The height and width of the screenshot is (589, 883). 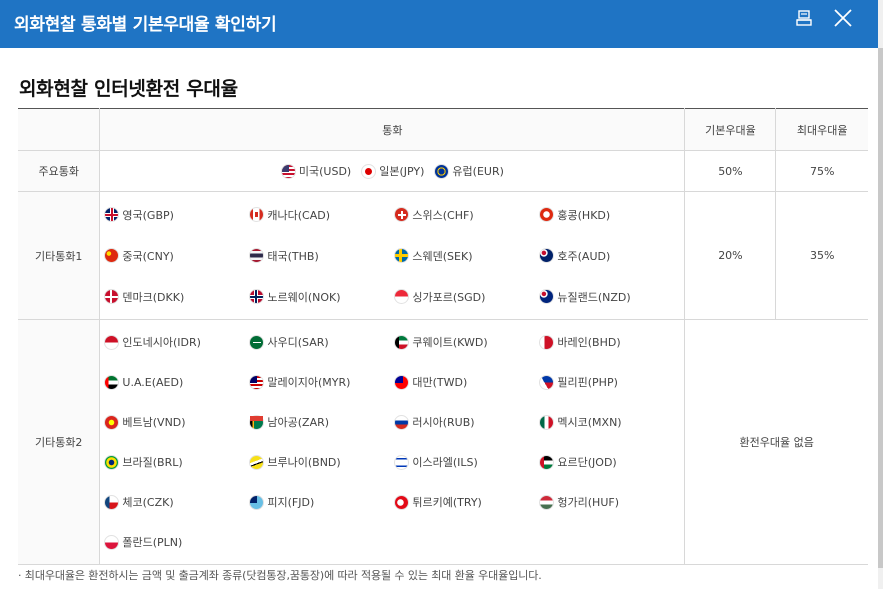 I want to click on currency-label: 바레인(BHD), so click(x=589, y=342).